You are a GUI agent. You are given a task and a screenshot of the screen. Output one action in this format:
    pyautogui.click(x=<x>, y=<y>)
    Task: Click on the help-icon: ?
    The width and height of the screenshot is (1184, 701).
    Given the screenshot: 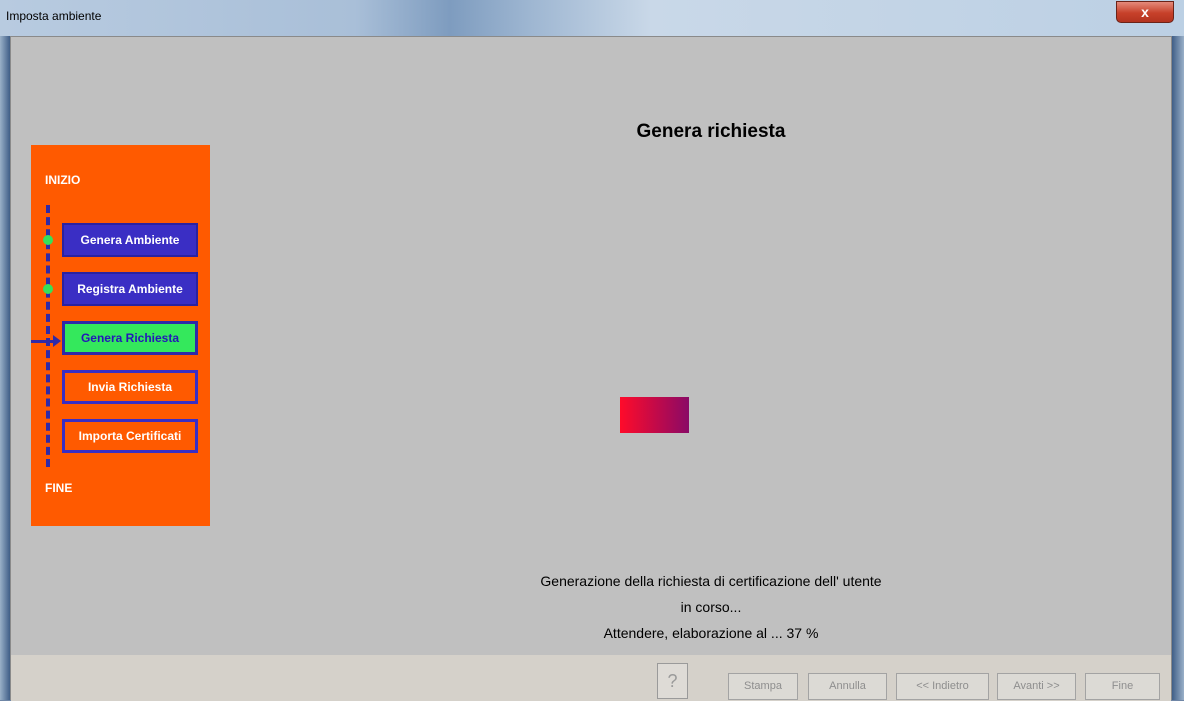 What is the action you would take?
    pyautogui.click(x=672, y=681)
    